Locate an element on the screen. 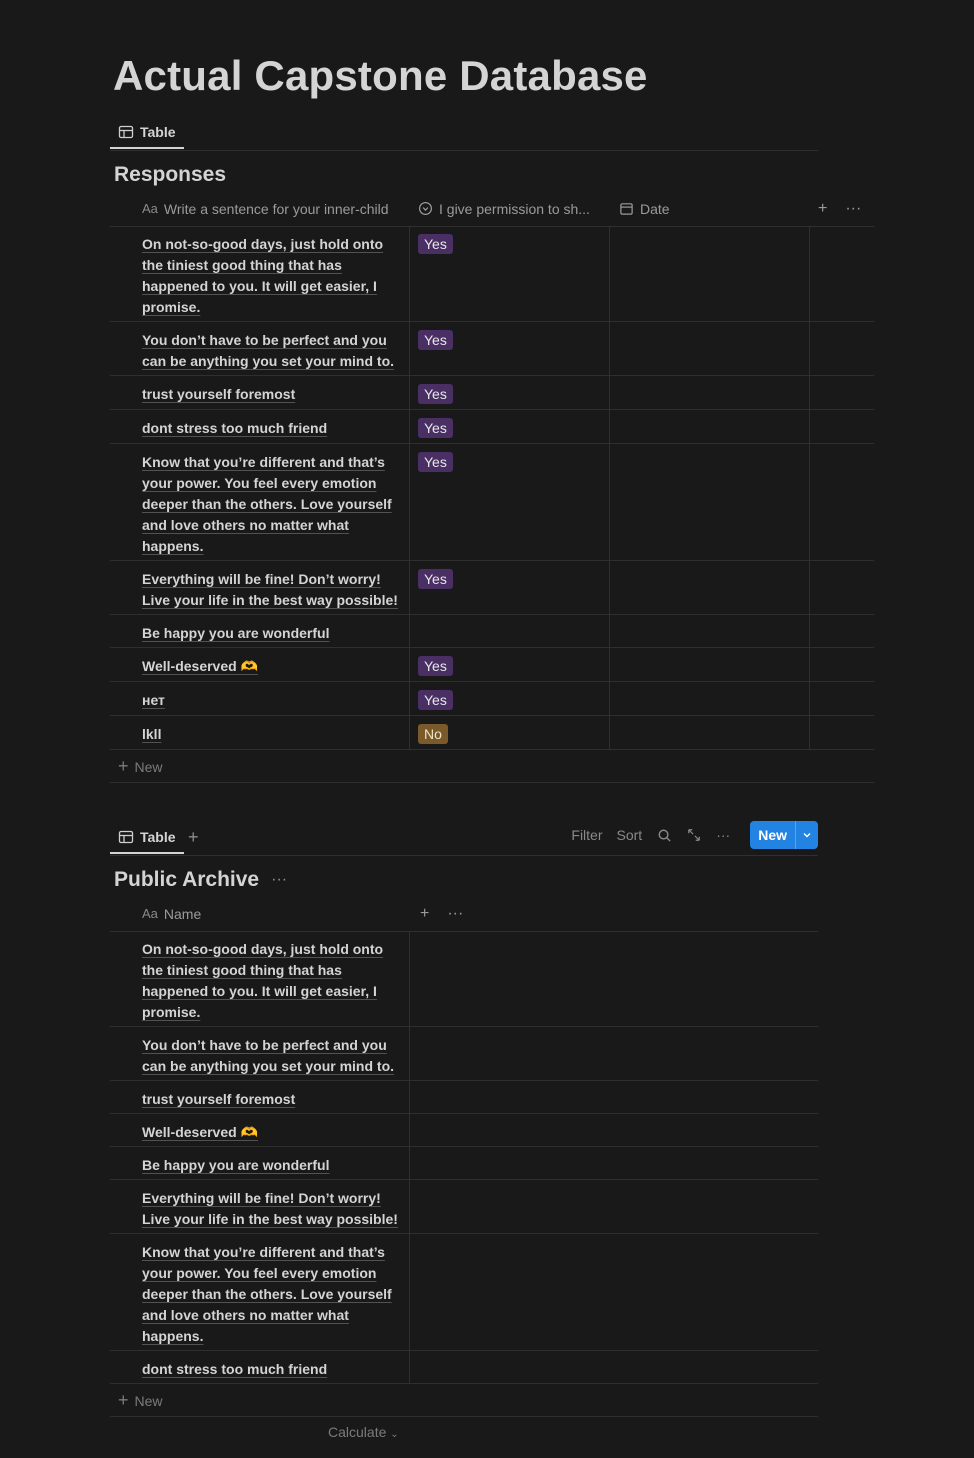  table-row: dont stress too much friend Yes is located at coordinates (492, 427).